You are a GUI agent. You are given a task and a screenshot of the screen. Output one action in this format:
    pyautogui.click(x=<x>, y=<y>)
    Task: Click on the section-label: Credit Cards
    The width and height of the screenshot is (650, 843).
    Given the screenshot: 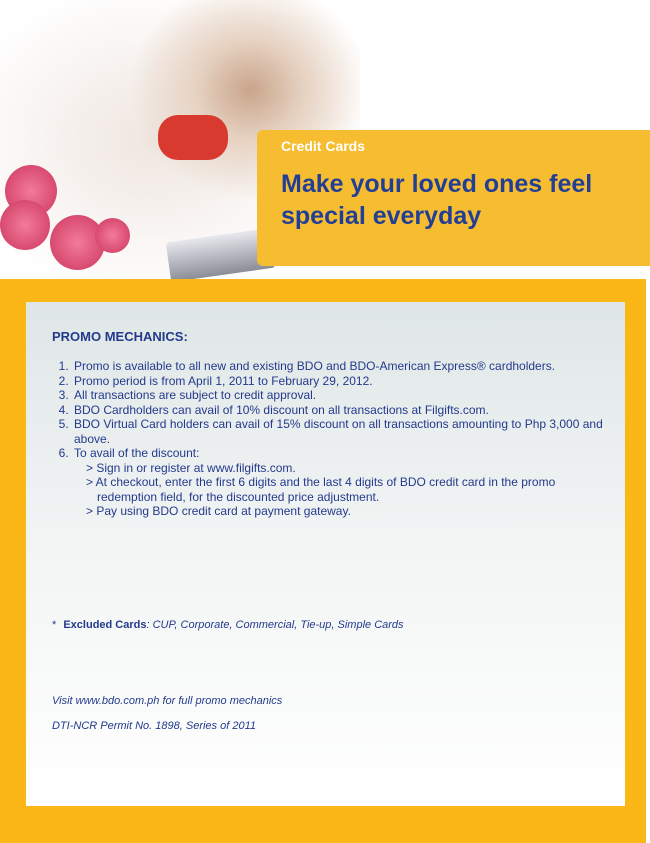 What is the action you would take?
    pyautogui.click(x=323, y=146)
    